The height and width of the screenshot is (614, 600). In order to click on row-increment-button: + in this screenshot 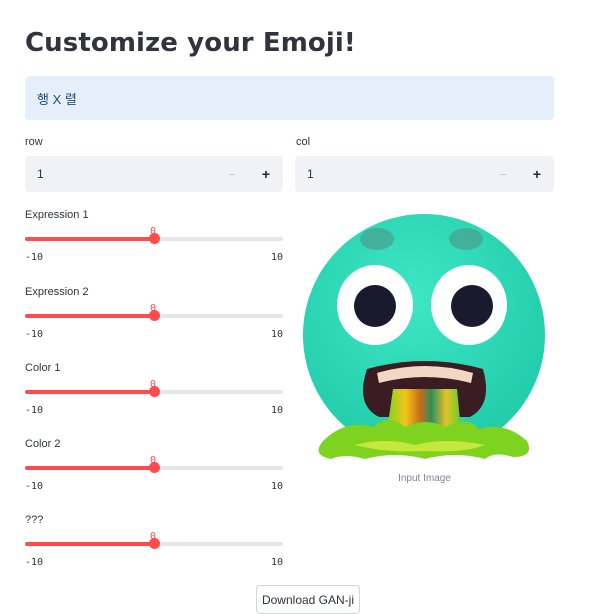, I will do `click(266, 174)`.